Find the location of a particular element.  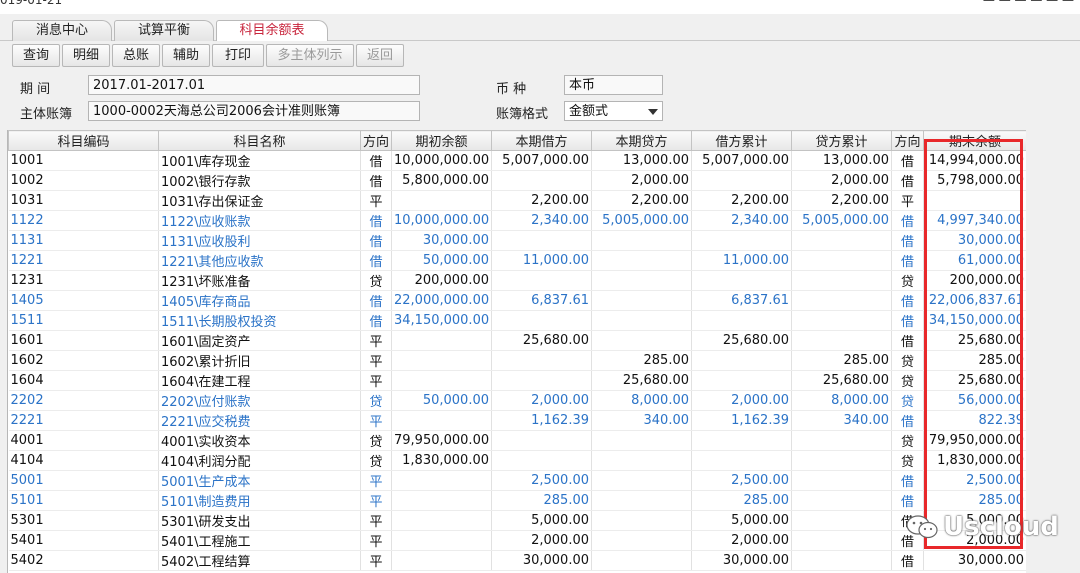

format-select: 金额式 is located at coordinates (613, 111).